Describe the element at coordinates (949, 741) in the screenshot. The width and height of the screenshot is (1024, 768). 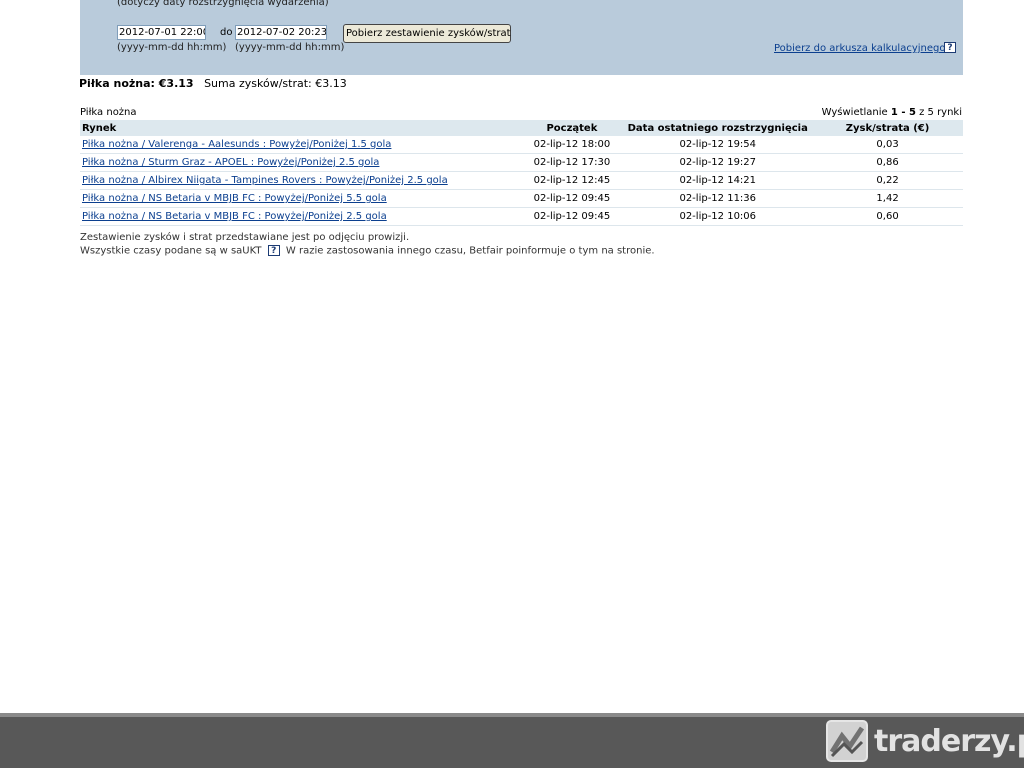
I see `watermark-text: traderzy.pl` at that location.